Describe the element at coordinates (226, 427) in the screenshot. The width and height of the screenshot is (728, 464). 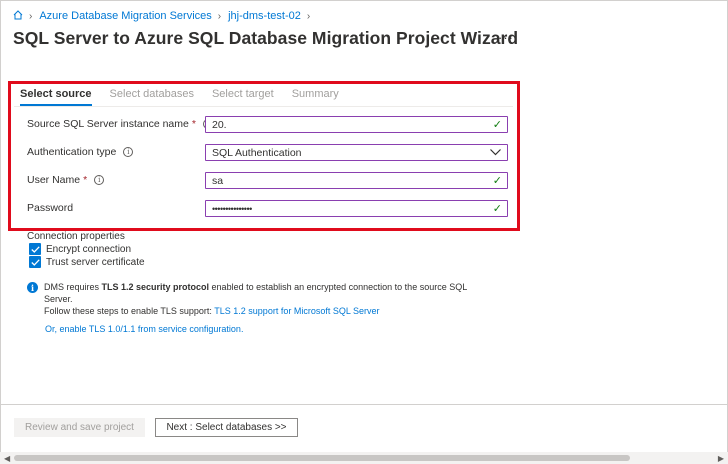
I see `next-select-databases-button: Next : Select databases >>` at that location.